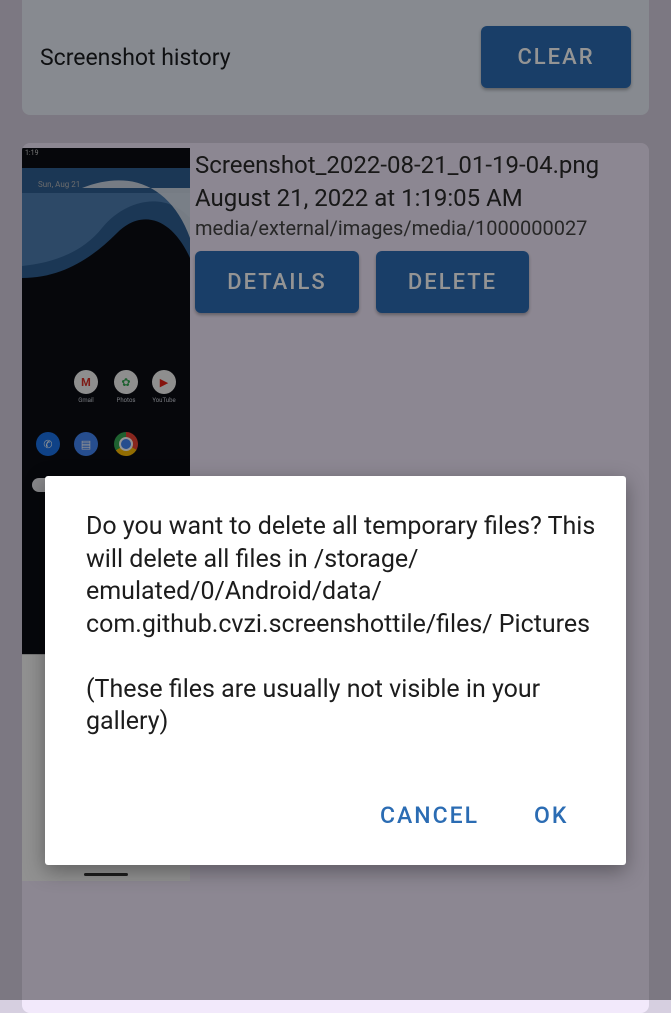  I want to click on cancel-button: CANCEL, so click(429, 815).